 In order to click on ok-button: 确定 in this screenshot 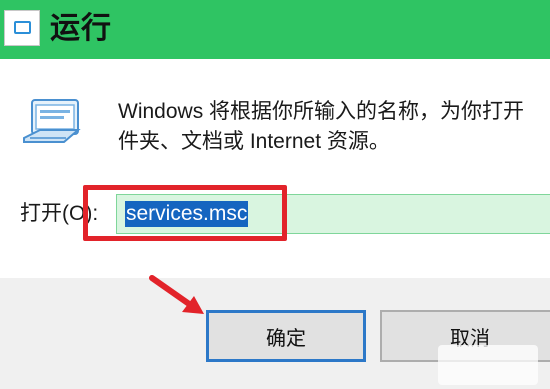, I will do `click(286, 336)`.